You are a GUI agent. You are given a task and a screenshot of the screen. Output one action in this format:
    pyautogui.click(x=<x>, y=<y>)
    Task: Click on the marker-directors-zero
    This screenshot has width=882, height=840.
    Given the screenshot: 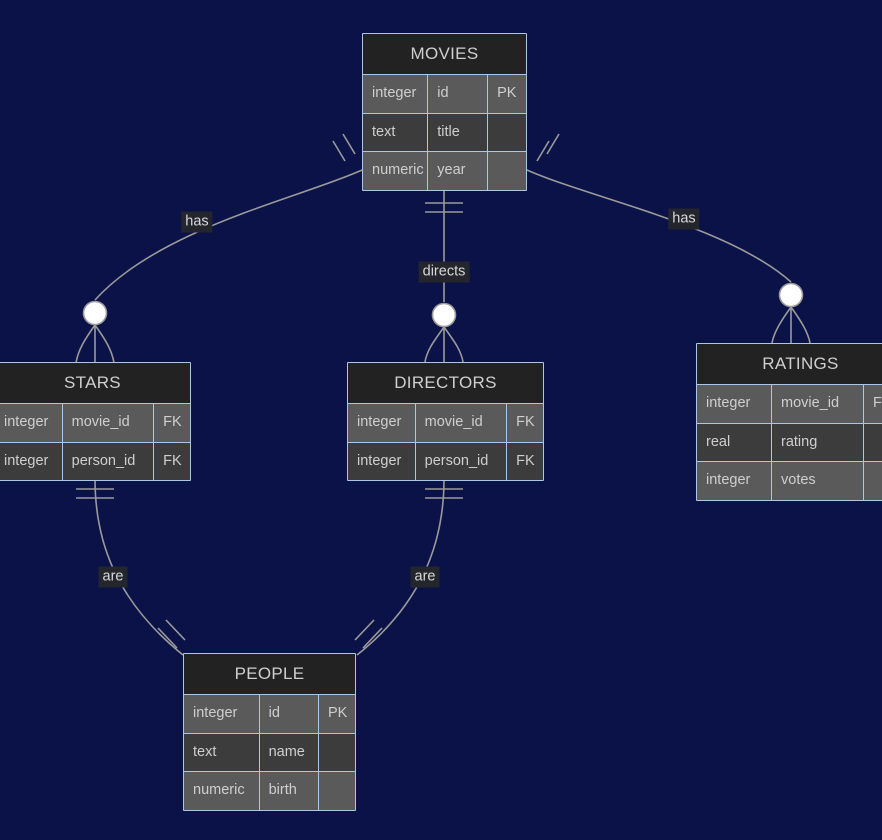 What is the action you would take?
    pyautogui.click(x=444, y=315)
    